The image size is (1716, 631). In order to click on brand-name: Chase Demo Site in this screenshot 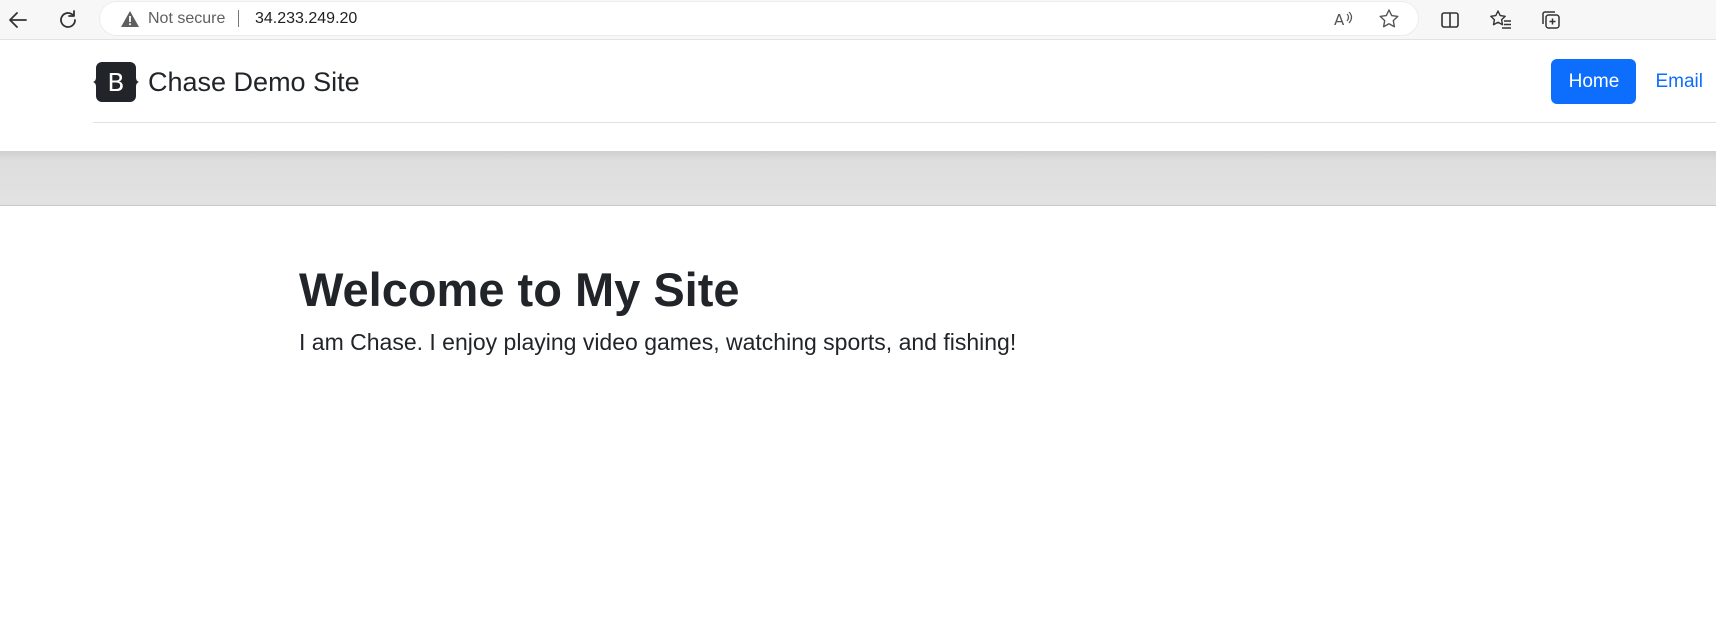, I will do `click(254, 82)`.